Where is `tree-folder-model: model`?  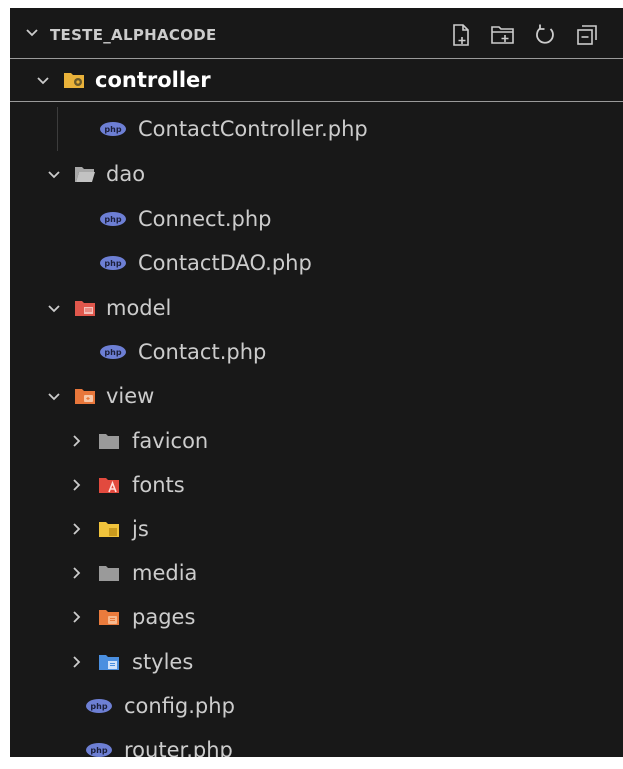
tree-folder-model: model is located at coordinates (316, 308).